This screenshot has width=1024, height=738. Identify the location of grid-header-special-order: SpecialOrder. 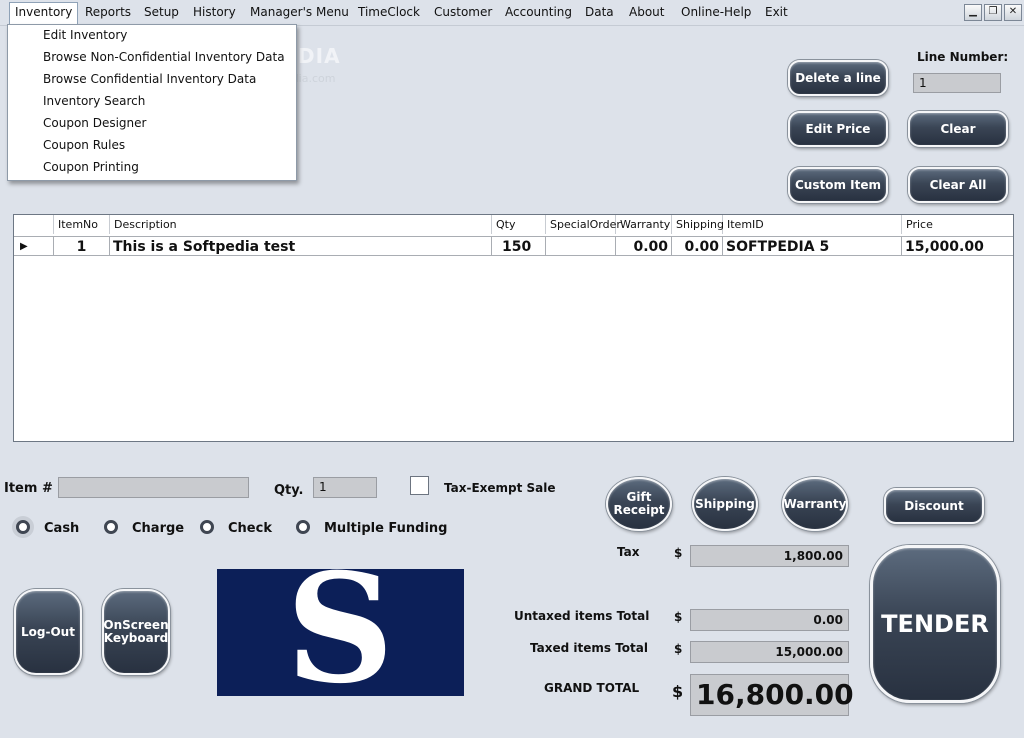
(583, 224).